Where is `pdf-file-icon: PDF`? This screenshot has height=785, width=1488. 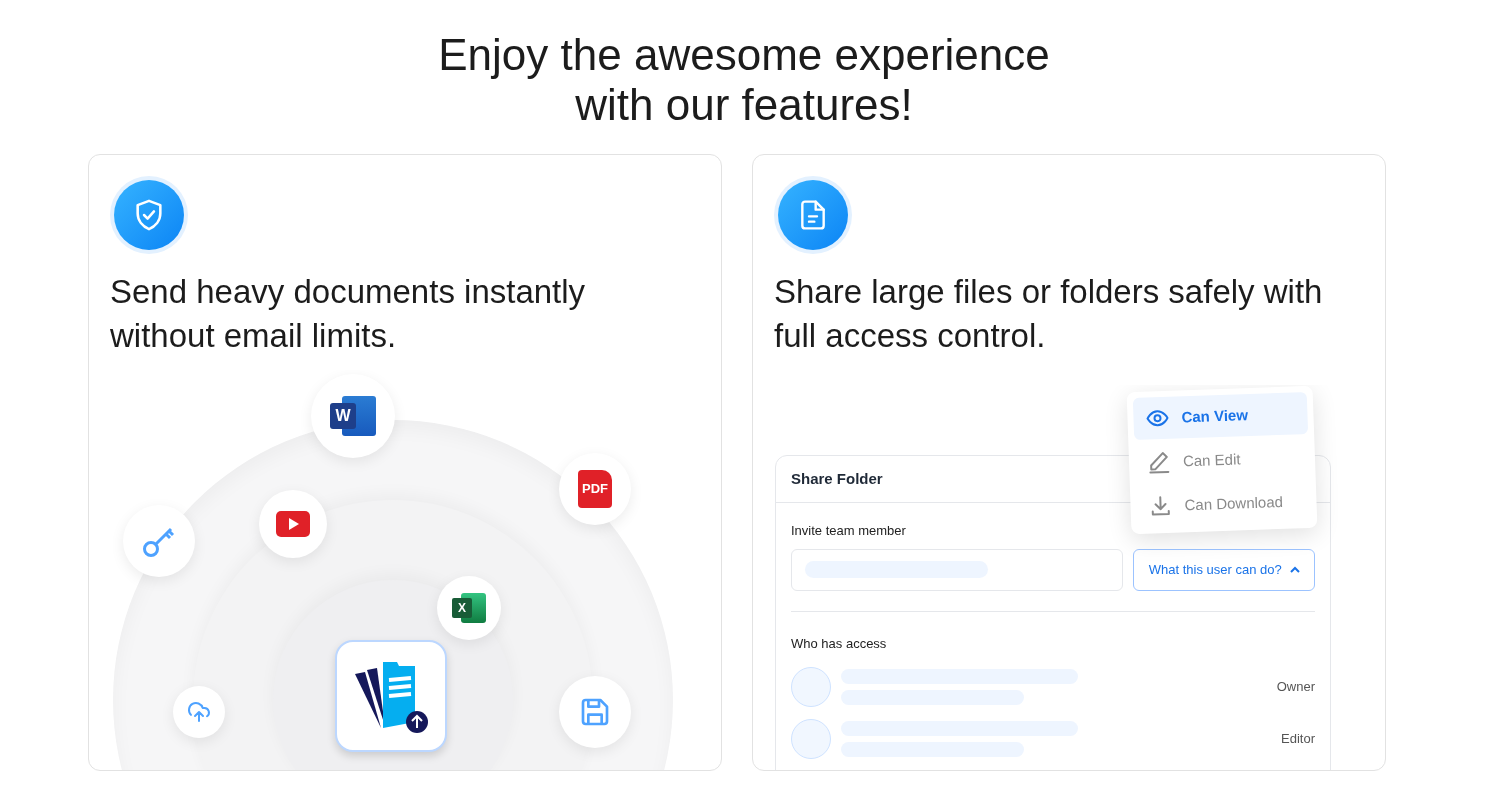 pdf-file-icon: PDF is located at coordinates (595, 489).